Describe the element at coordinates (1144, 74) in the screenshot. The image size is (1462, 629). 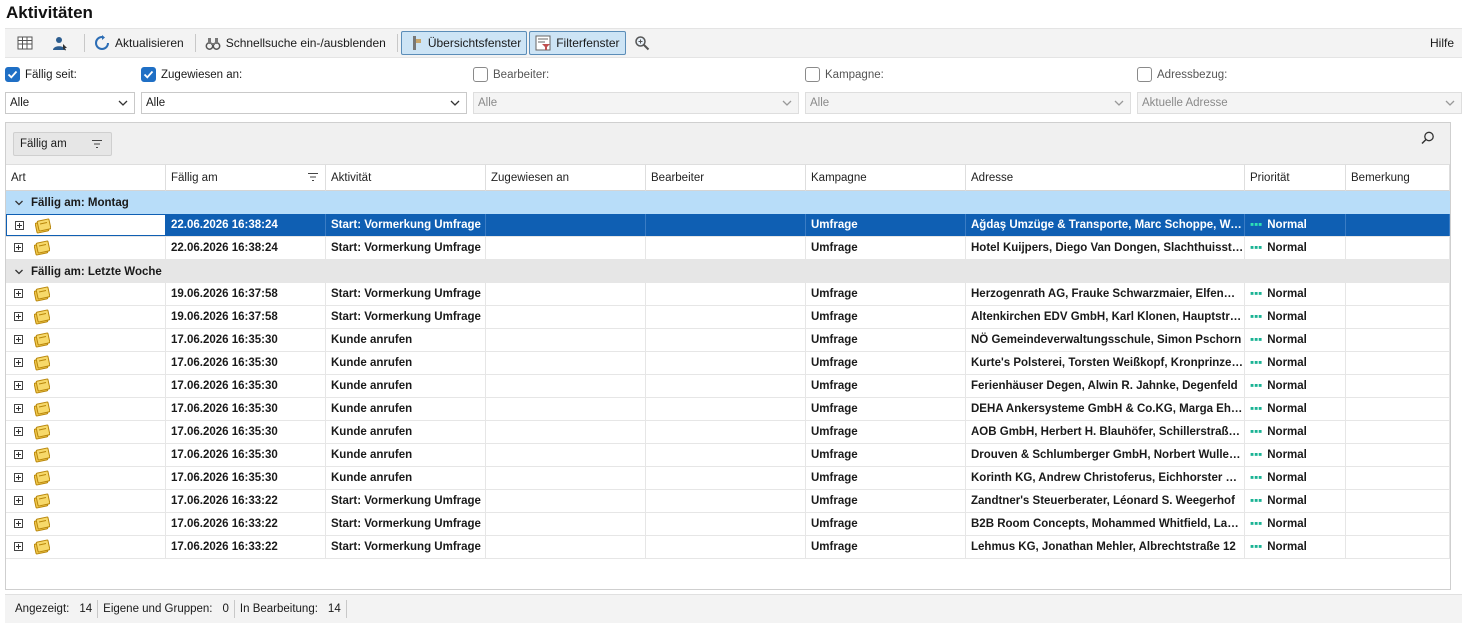
I see `adressbezug-checkbox` at that location.